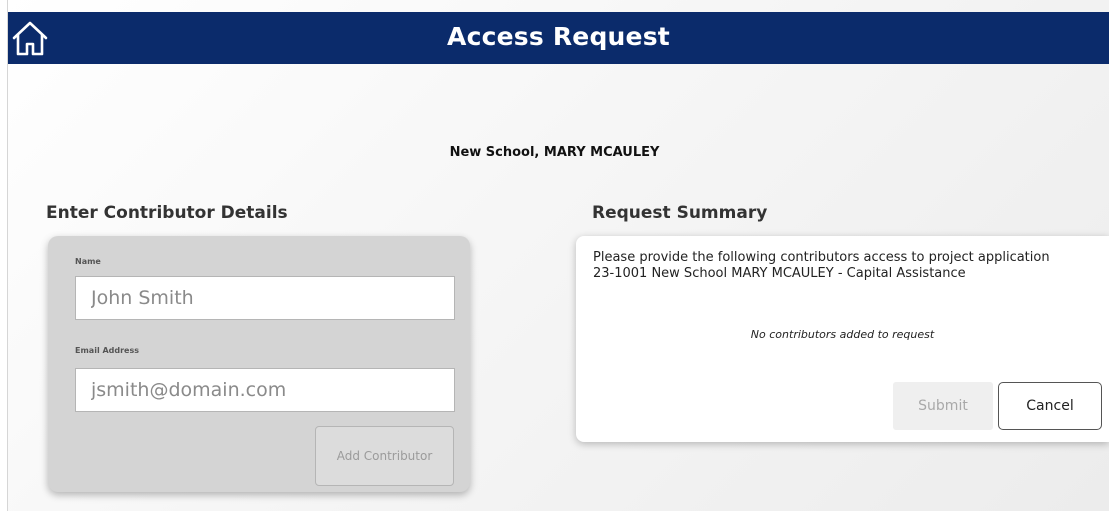  I want to click on request-summary-heading: Request Summary, so click(680, 213).